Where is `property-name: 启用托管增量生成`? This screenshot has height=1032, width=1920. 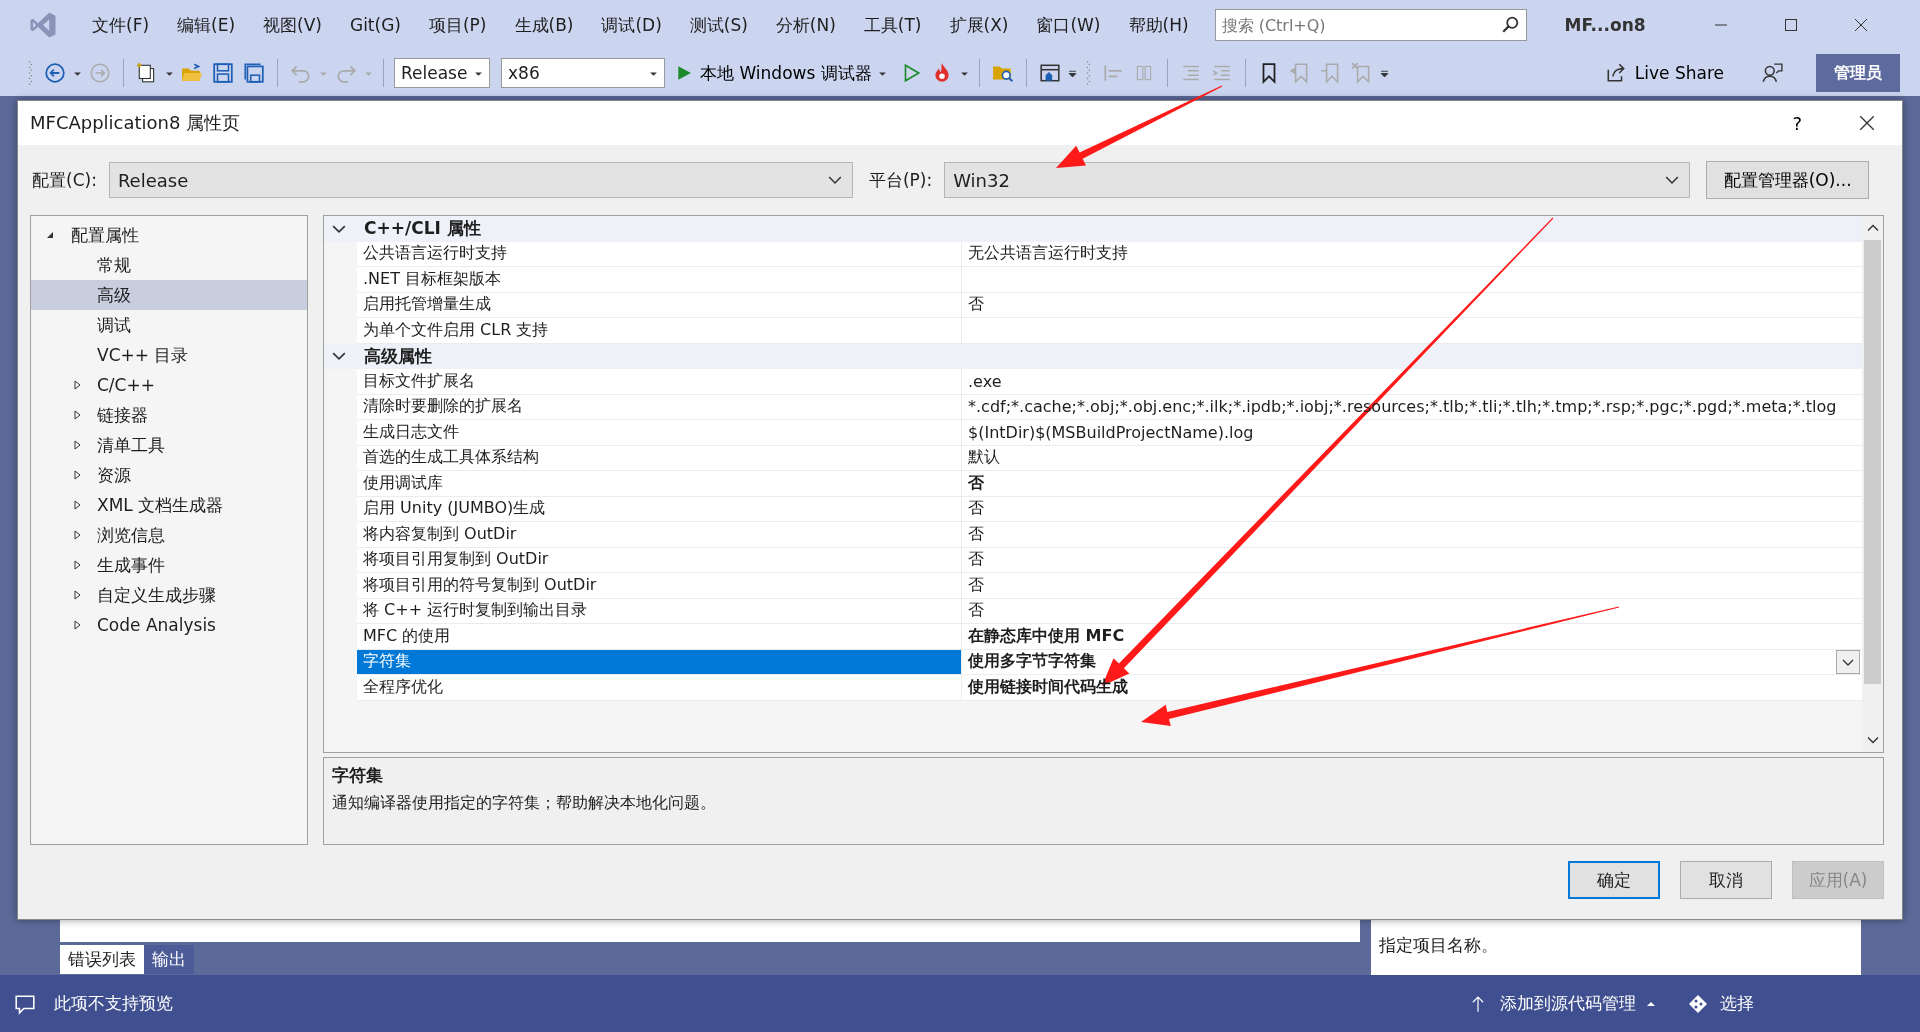 property-name: 启用托管增量生成 is located at coordinates (659, 304).